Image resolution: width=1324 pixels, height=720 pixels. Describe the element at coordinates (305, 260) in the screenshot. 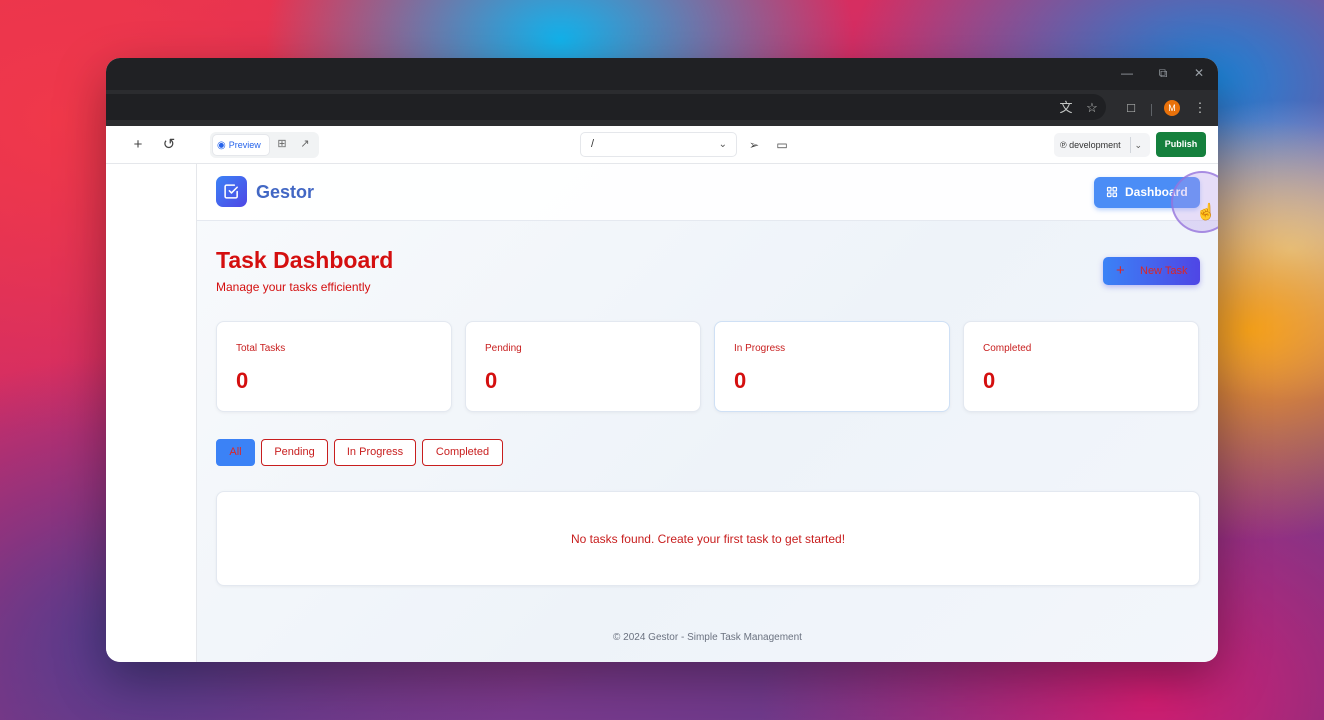

I see `page-title: Task Dashboard` at that location.